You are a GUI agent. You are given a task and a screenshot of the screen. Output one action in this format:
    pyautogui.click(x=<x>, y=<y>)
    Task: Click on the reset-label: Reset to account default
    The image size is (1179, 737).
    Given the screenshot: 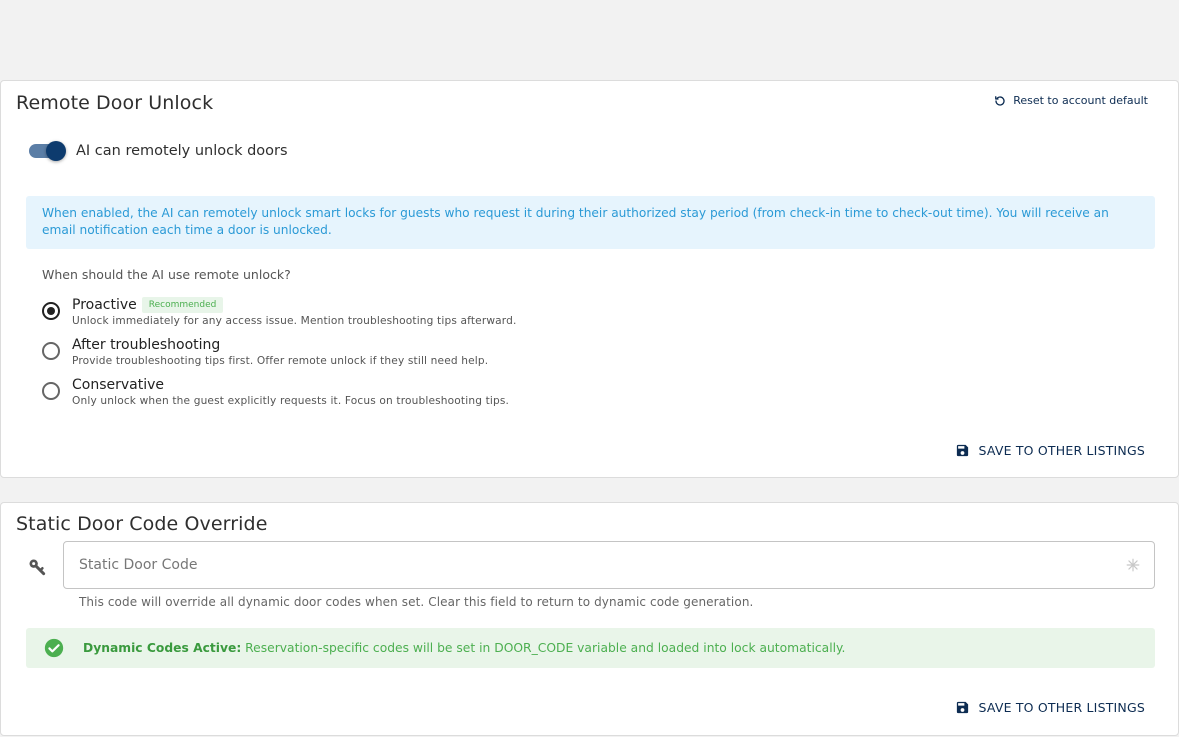 What is the action you would take?
    pyautogui.click(x=1080, y=100)
    